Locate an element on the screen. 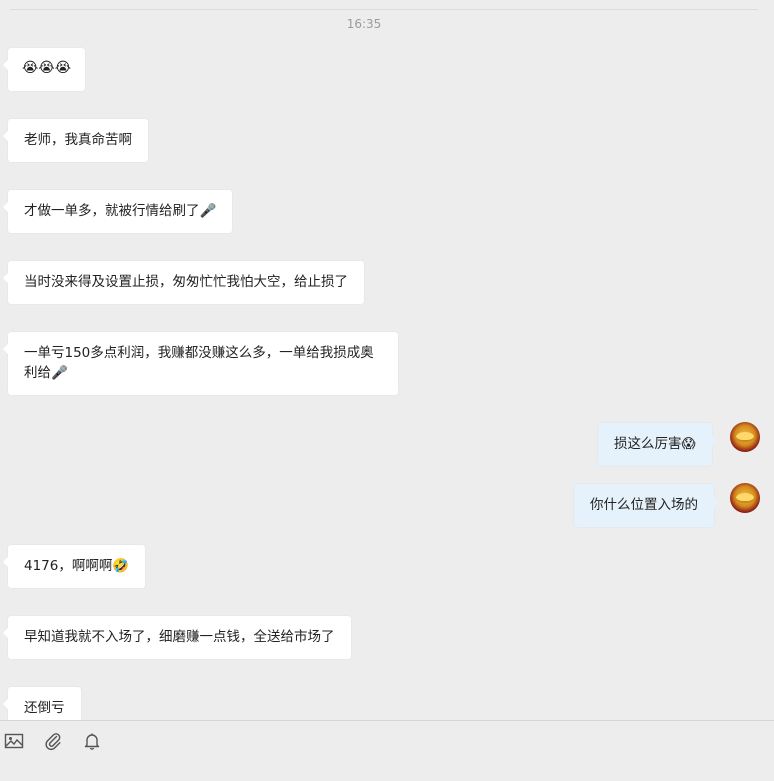 This screenshot has height=781, width=774. message-text: 老师，我真命苦啊 is located at coordinates (78, 140).